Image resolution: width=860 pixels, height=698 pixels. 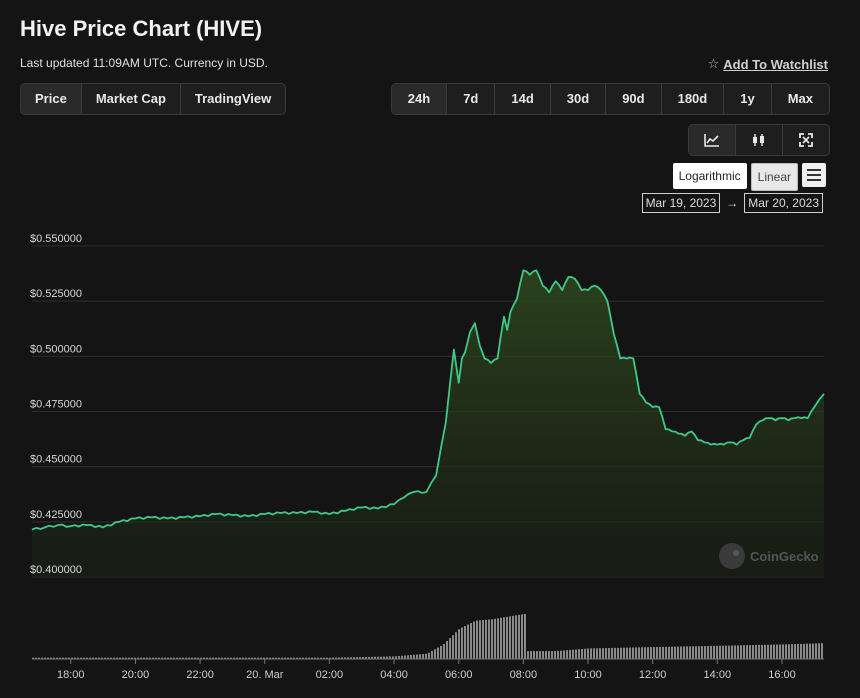 I want to click on x-tick-label: 04:00, so click(x=394, y=675).